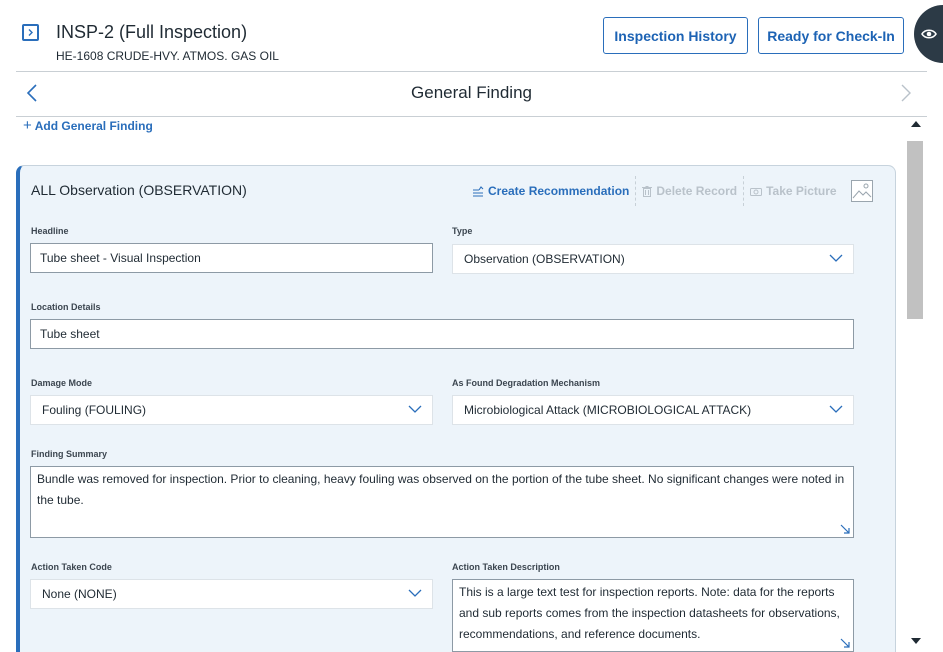 This screenshot has width=943, height=652. I want to click on eye-icon, so click(929, 34).